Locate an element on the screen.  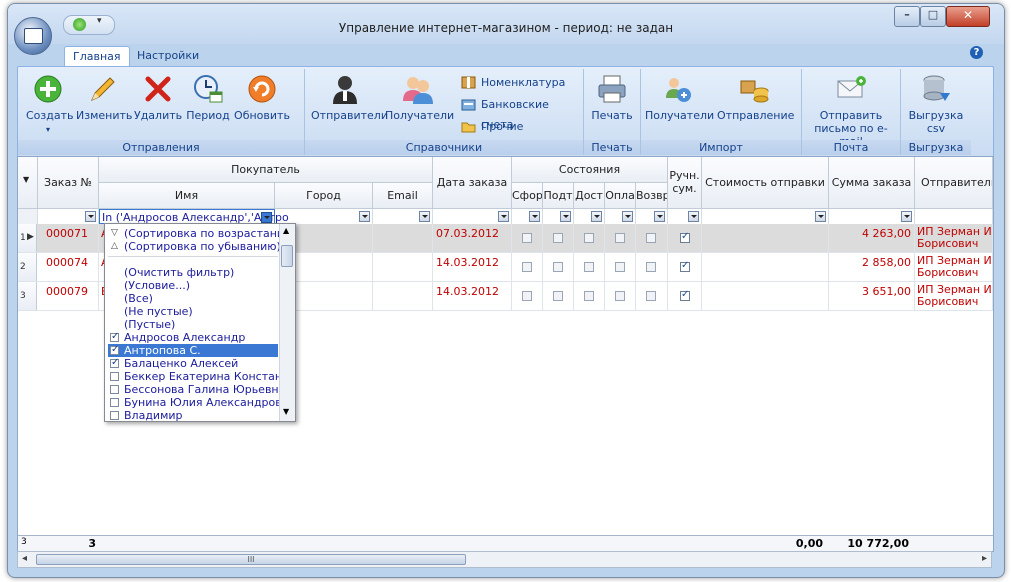
all-item: (Все) is located at coordinates (193, 298).